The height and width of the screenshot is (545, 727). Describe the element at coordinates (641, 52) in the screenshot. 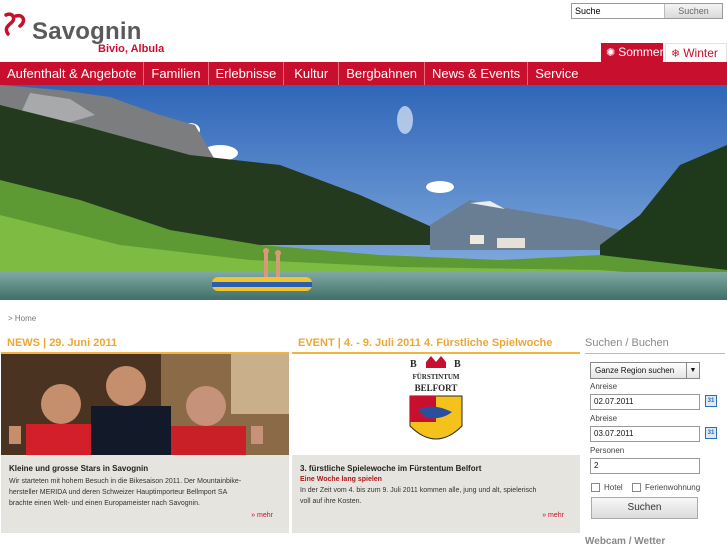

I see `tab-sommer-label: Sommer` at that location.